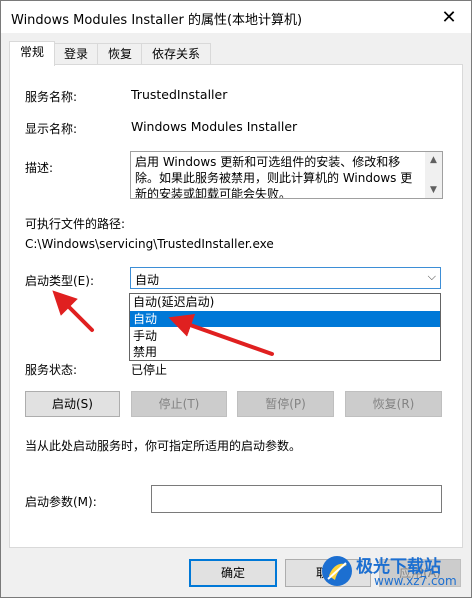 The width and height of the screenshot is (472, 598). What do you see at coordinates (337, 571) in the screenshot?
I see `watermark-logo-icon` at bounding box center [337, 571].